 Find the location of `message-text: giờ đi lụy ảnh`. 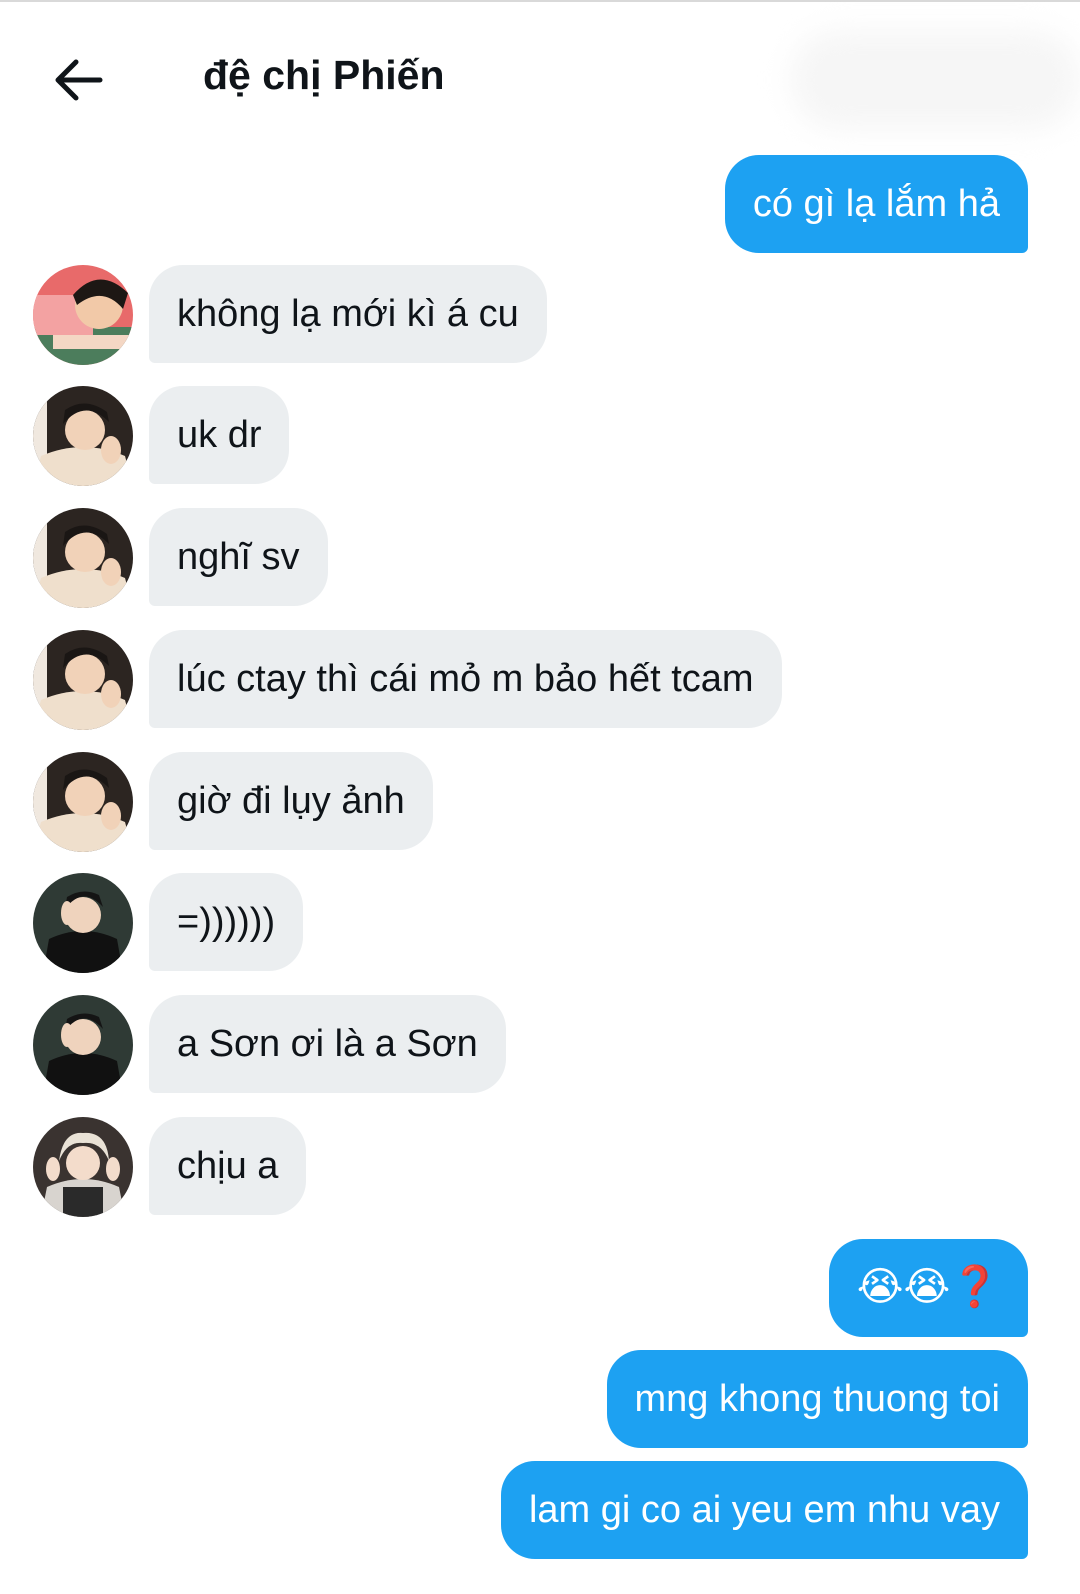

message-text: giờ đi lụy ảnh is located at coordinates (291, 801).